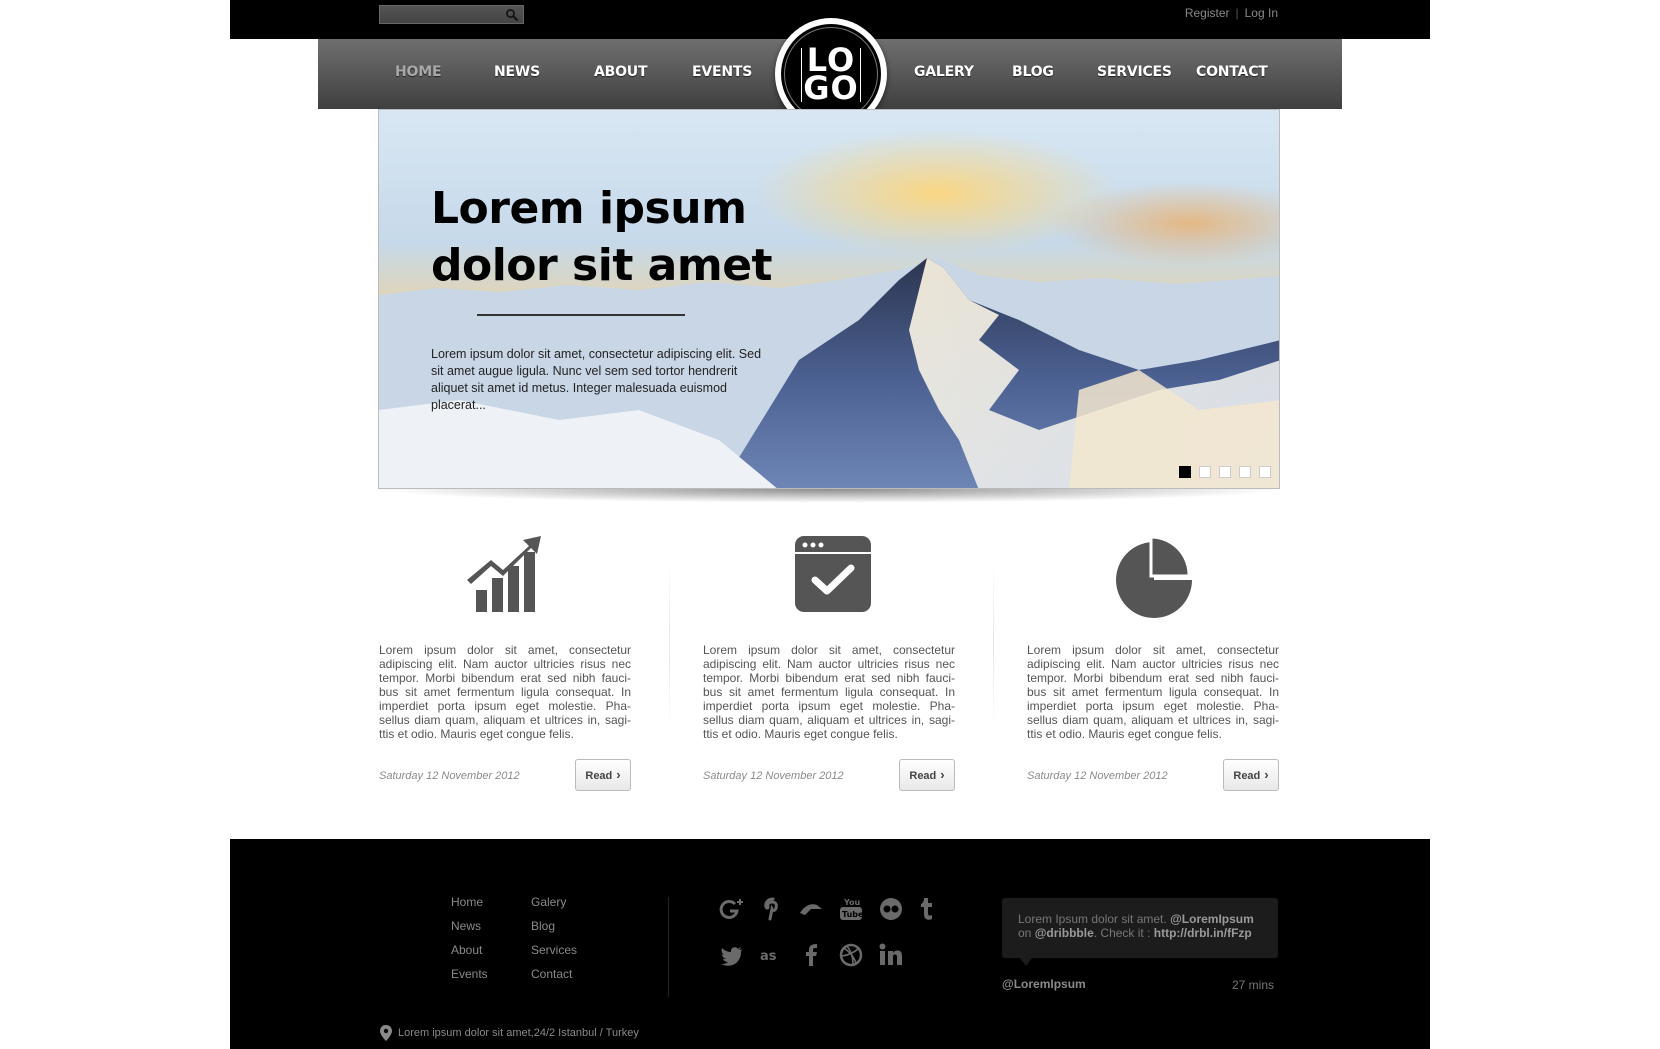  What do you see at coordinates (833, 574) in the screenshot?
I see `browser-check-icon` at bounding box center [833, 574].